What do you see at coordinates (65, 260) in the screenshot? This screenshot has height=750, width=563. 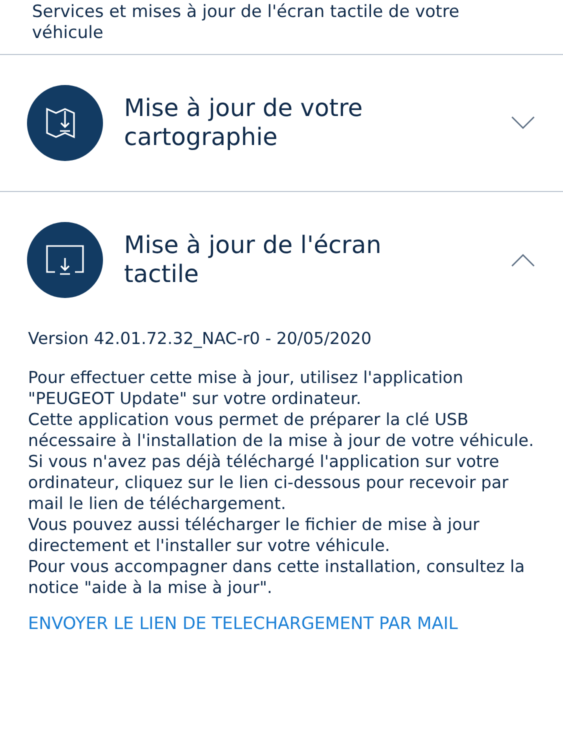 I see `screen-download-icon` at bounding box center [65, 260].